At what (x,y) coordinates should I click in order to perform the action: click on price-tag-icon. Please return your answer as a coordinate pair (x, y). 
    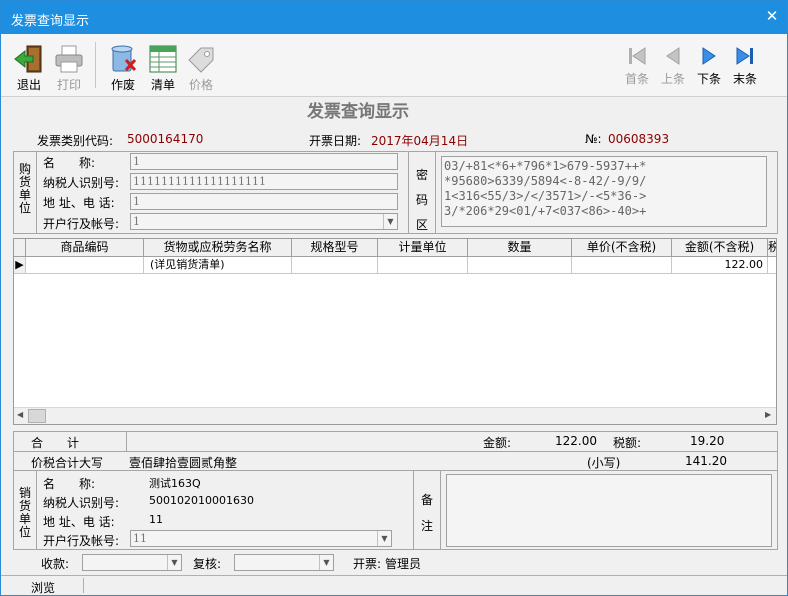
    Looking at the image, I should click on (201, 60).